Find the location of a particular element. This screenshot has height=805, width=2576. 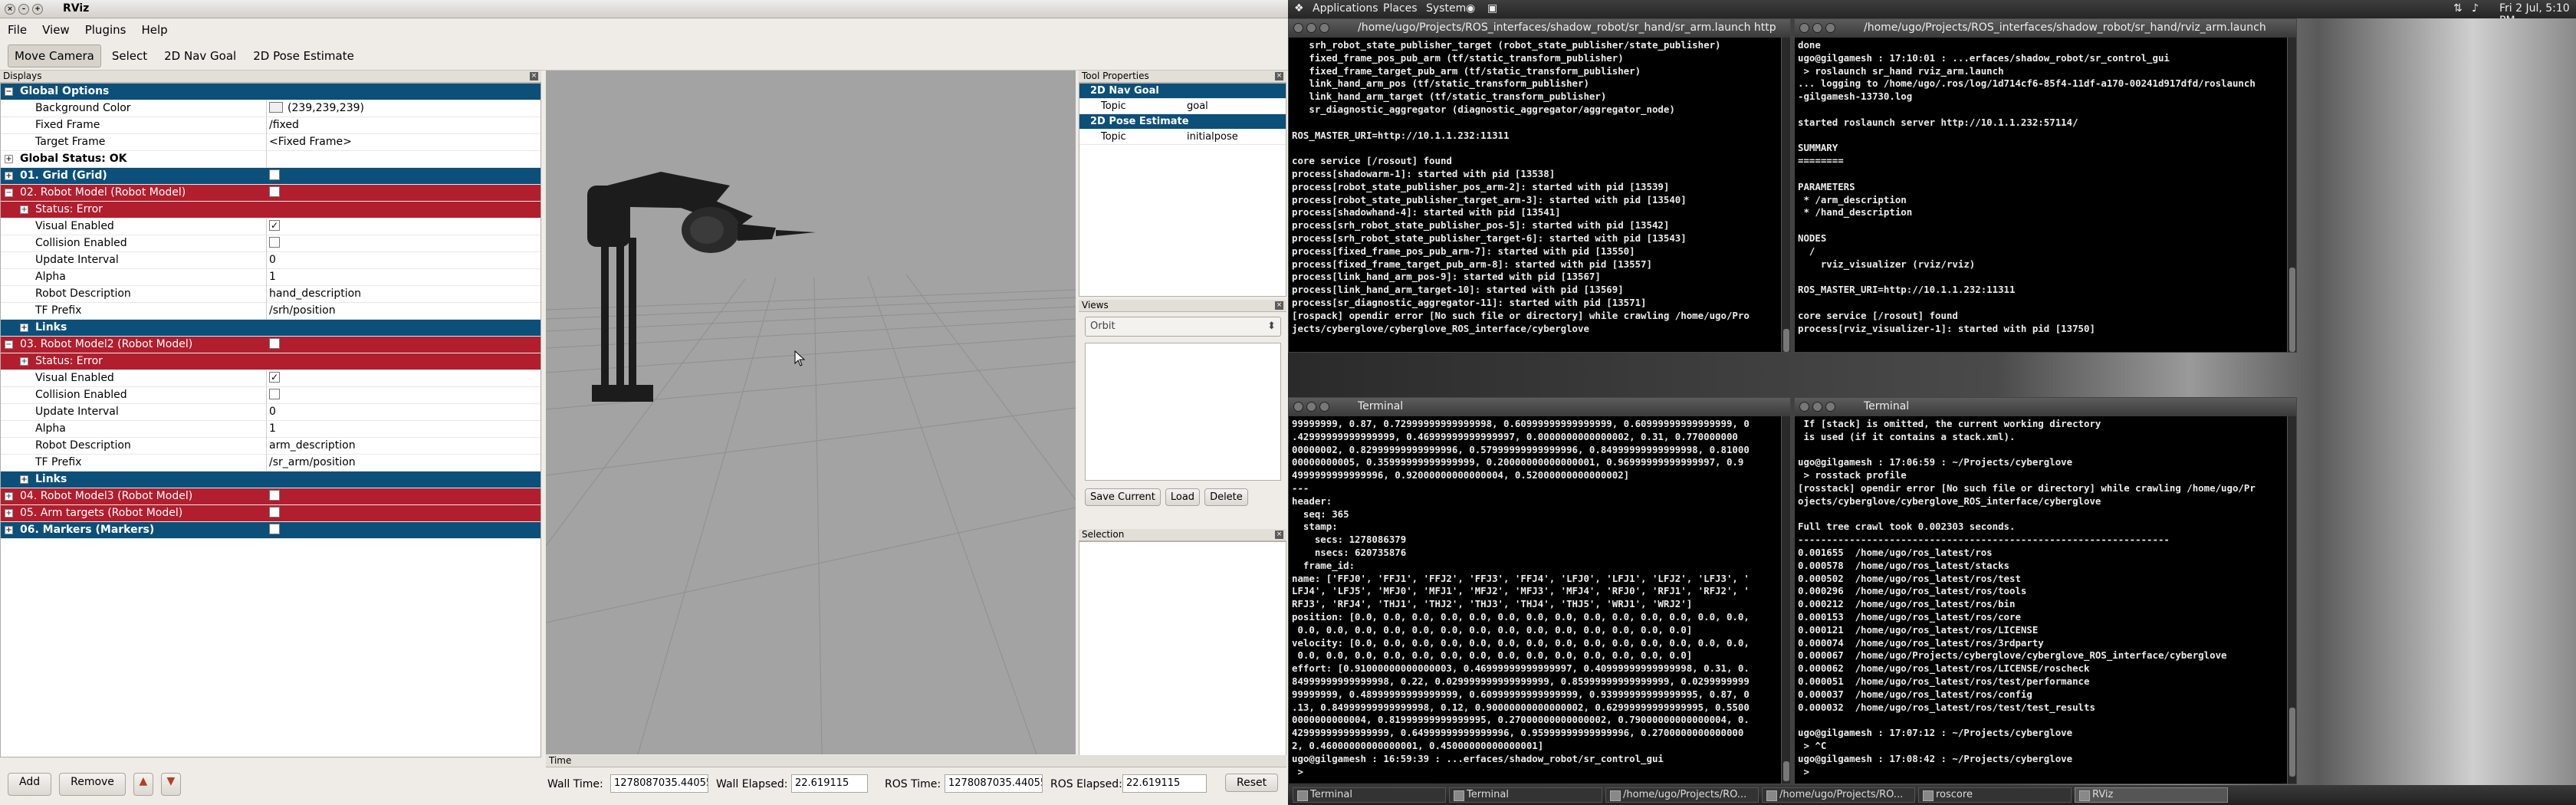

display-row: −02. Robot Model (Robot Model) ✓ is located at coordinates (270, 194).